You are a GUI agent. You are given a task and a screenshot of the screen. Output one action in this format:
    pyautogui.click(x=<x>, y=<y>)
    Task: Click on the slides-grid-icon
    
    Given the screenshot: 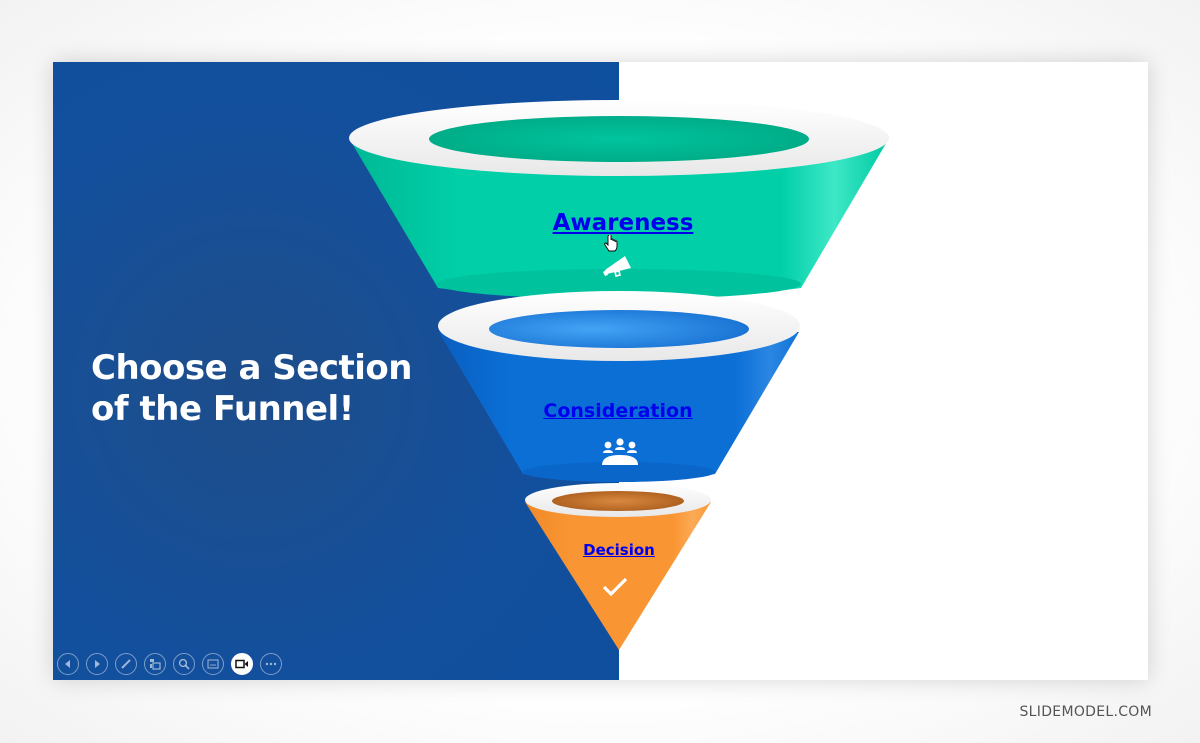 What is the action you would take?
    pyautogui.click(x=155, y=664)
    